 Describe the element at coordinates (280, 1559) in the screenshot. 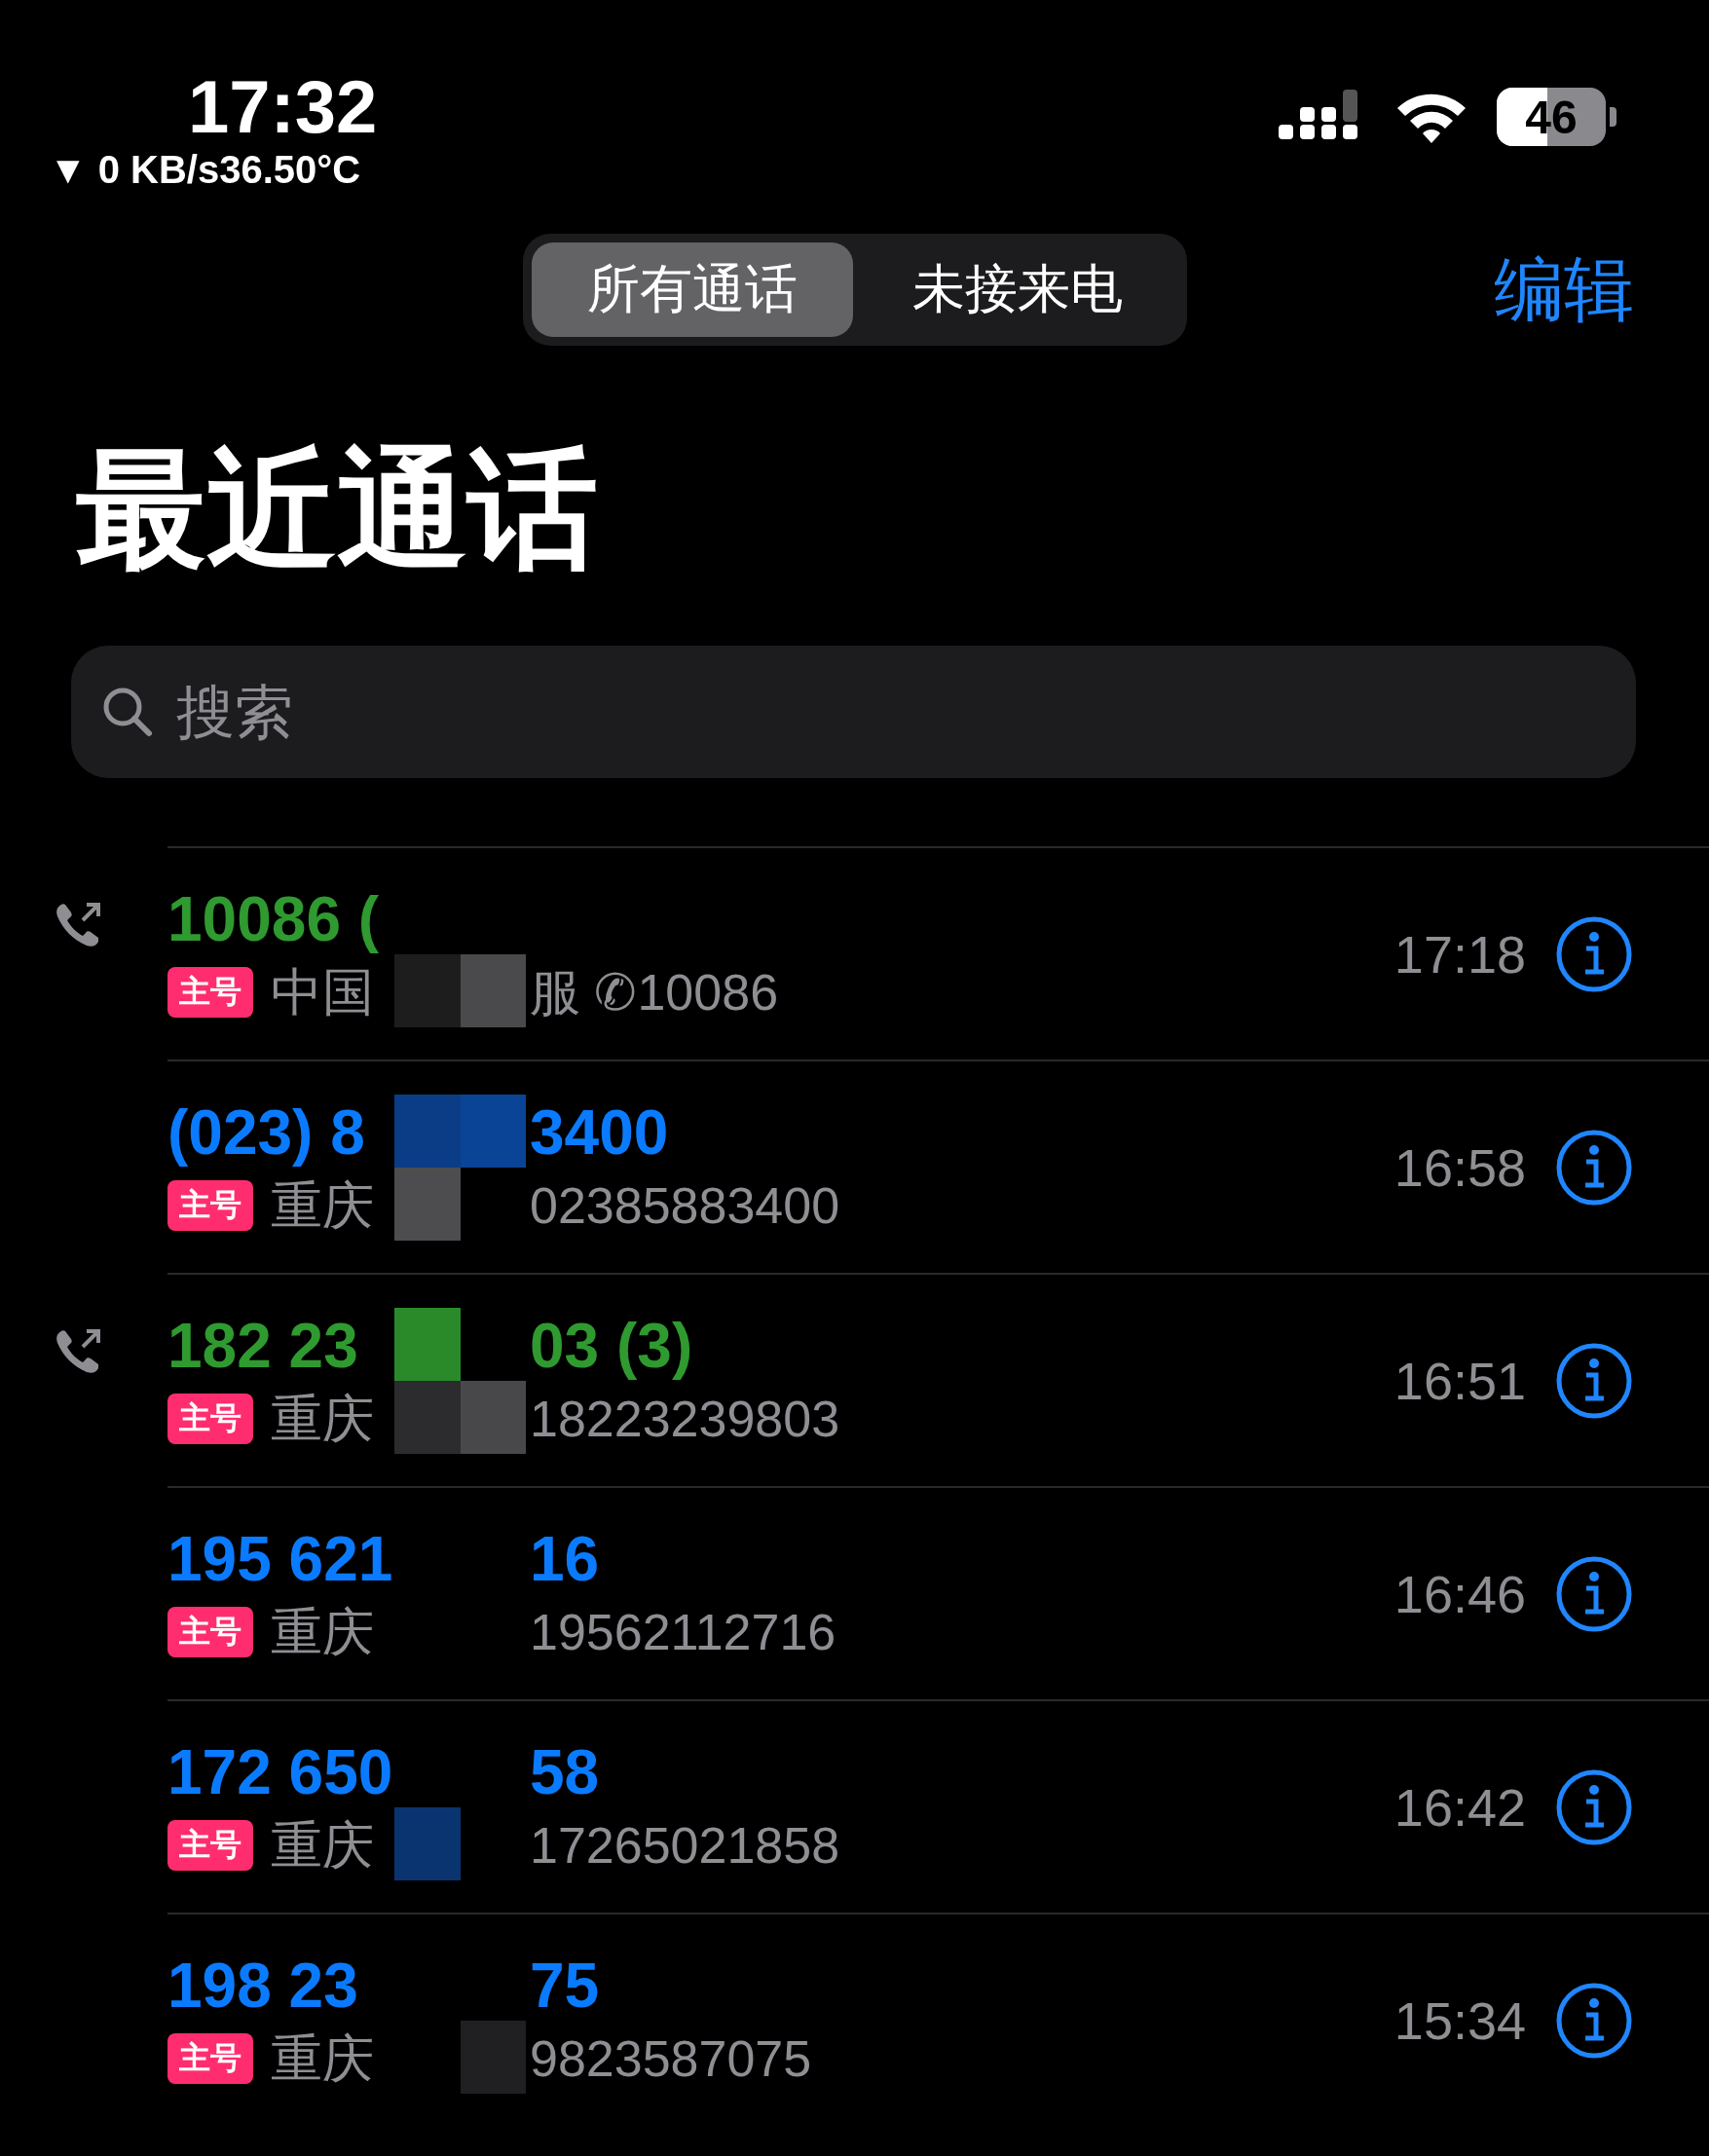

I see `caller-number: 195 621` at that location.